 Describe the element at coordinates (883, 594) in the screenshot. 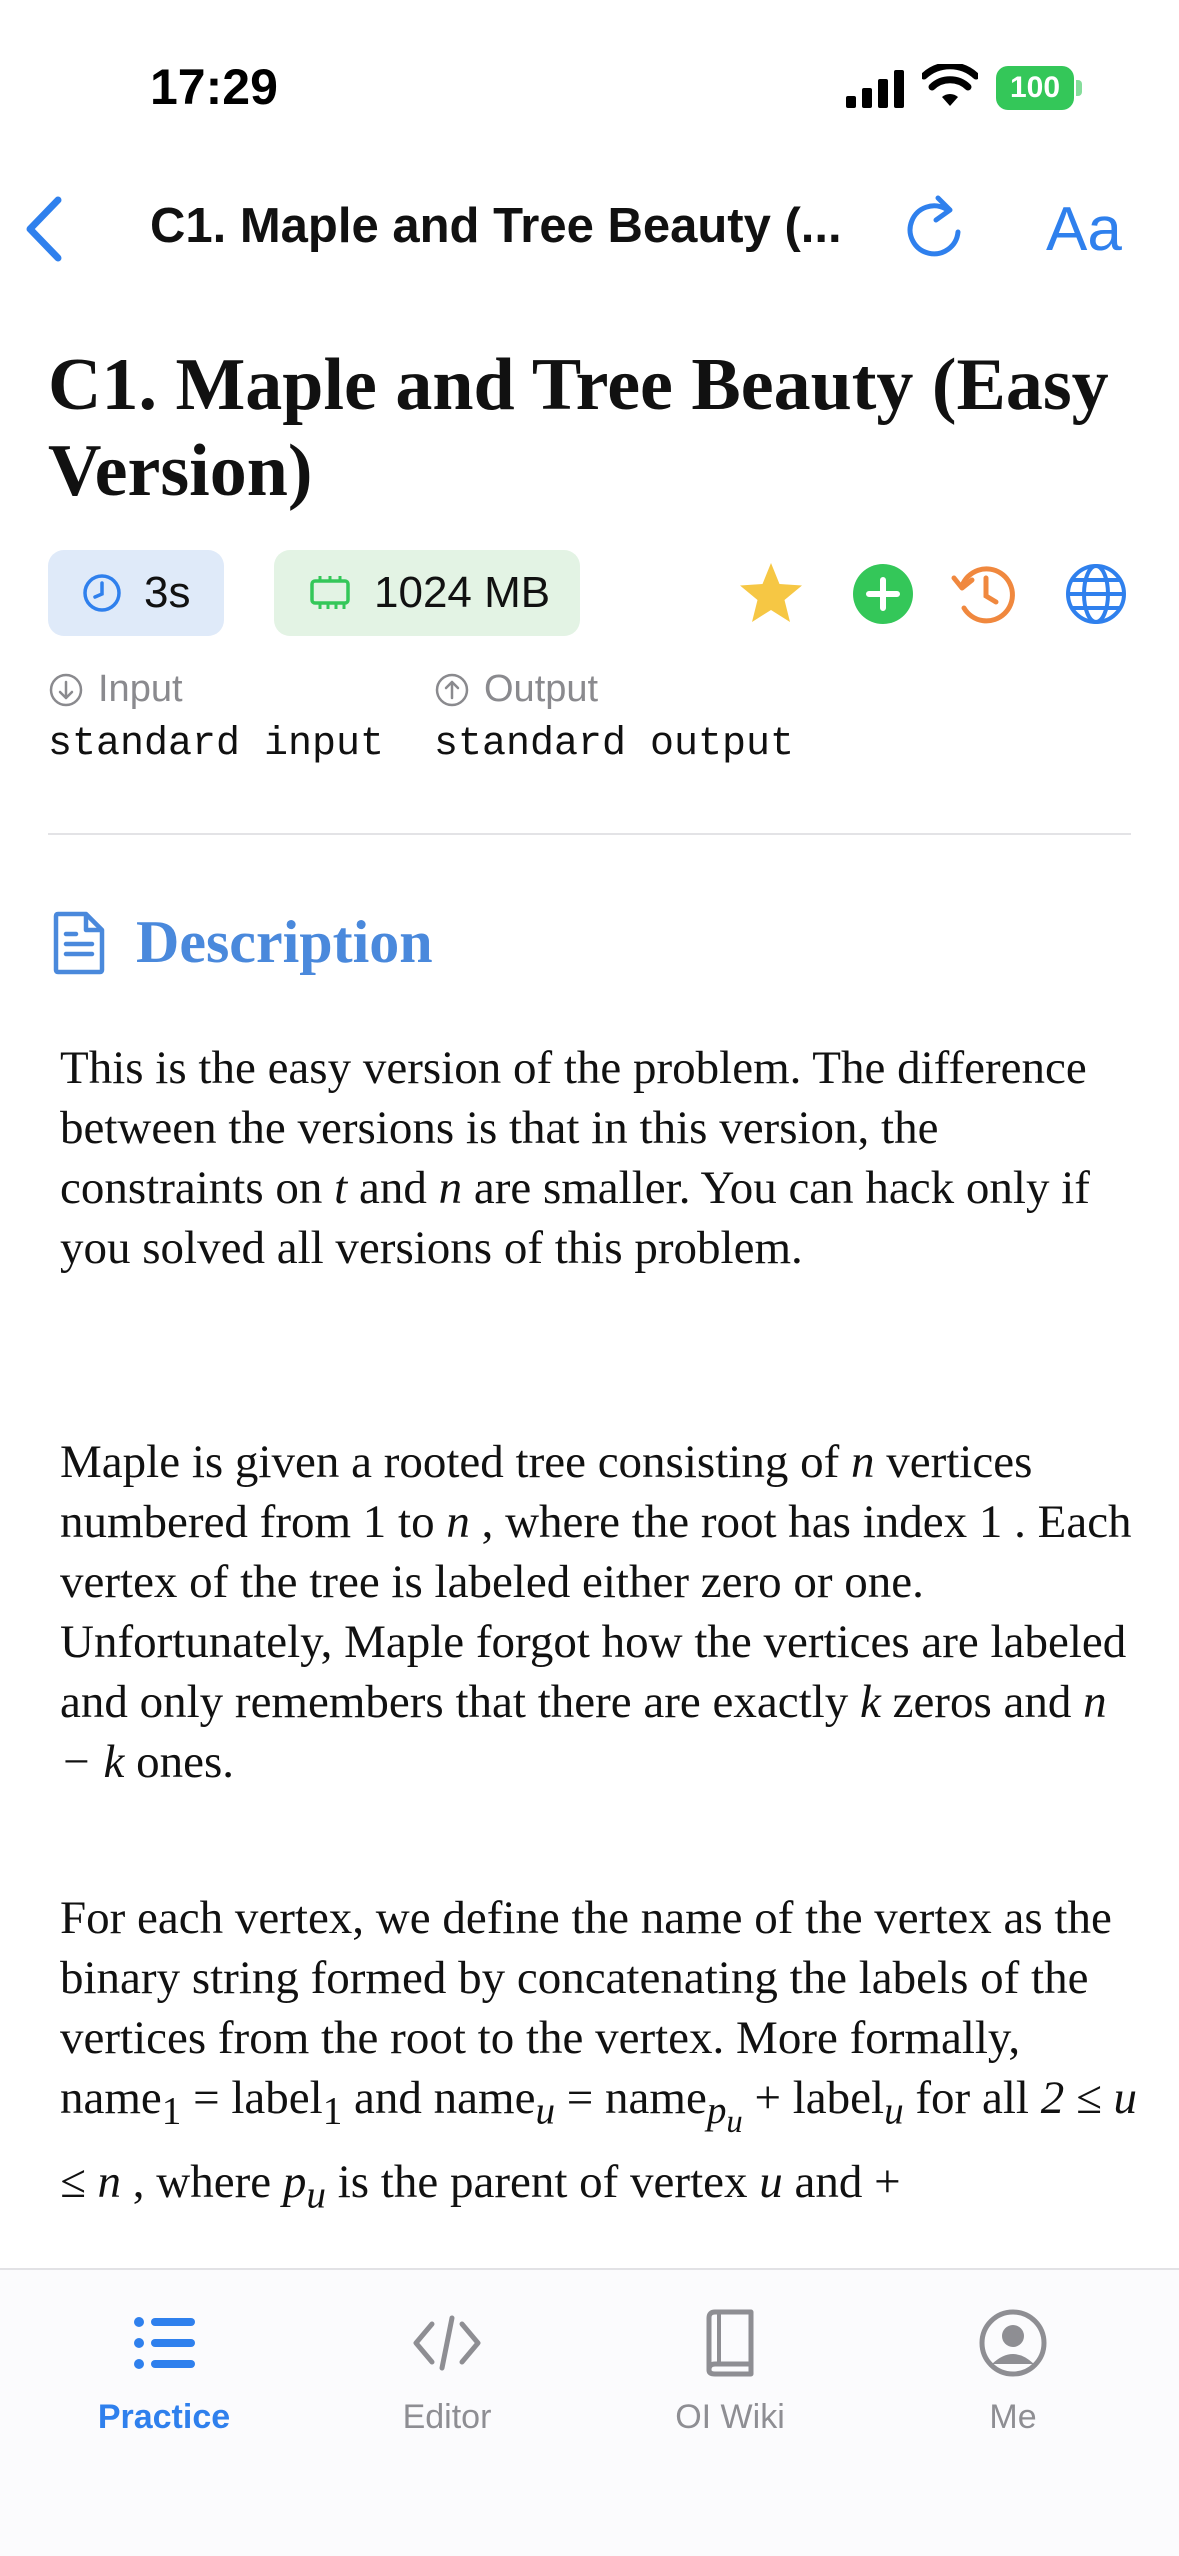

I see `add-circle-icon` at that location.